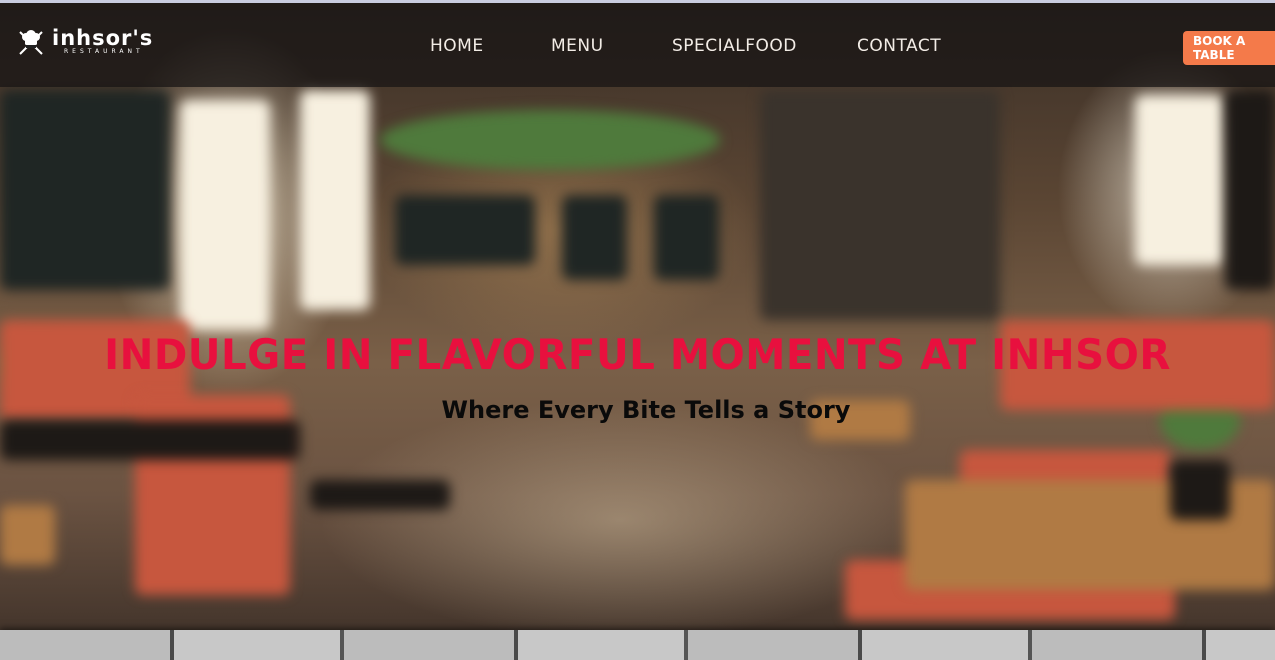 The height and width of the screenshot is (660, 1275). I want to click on book-a-table-button: BOOK A TABLE, so click(1229, 48).